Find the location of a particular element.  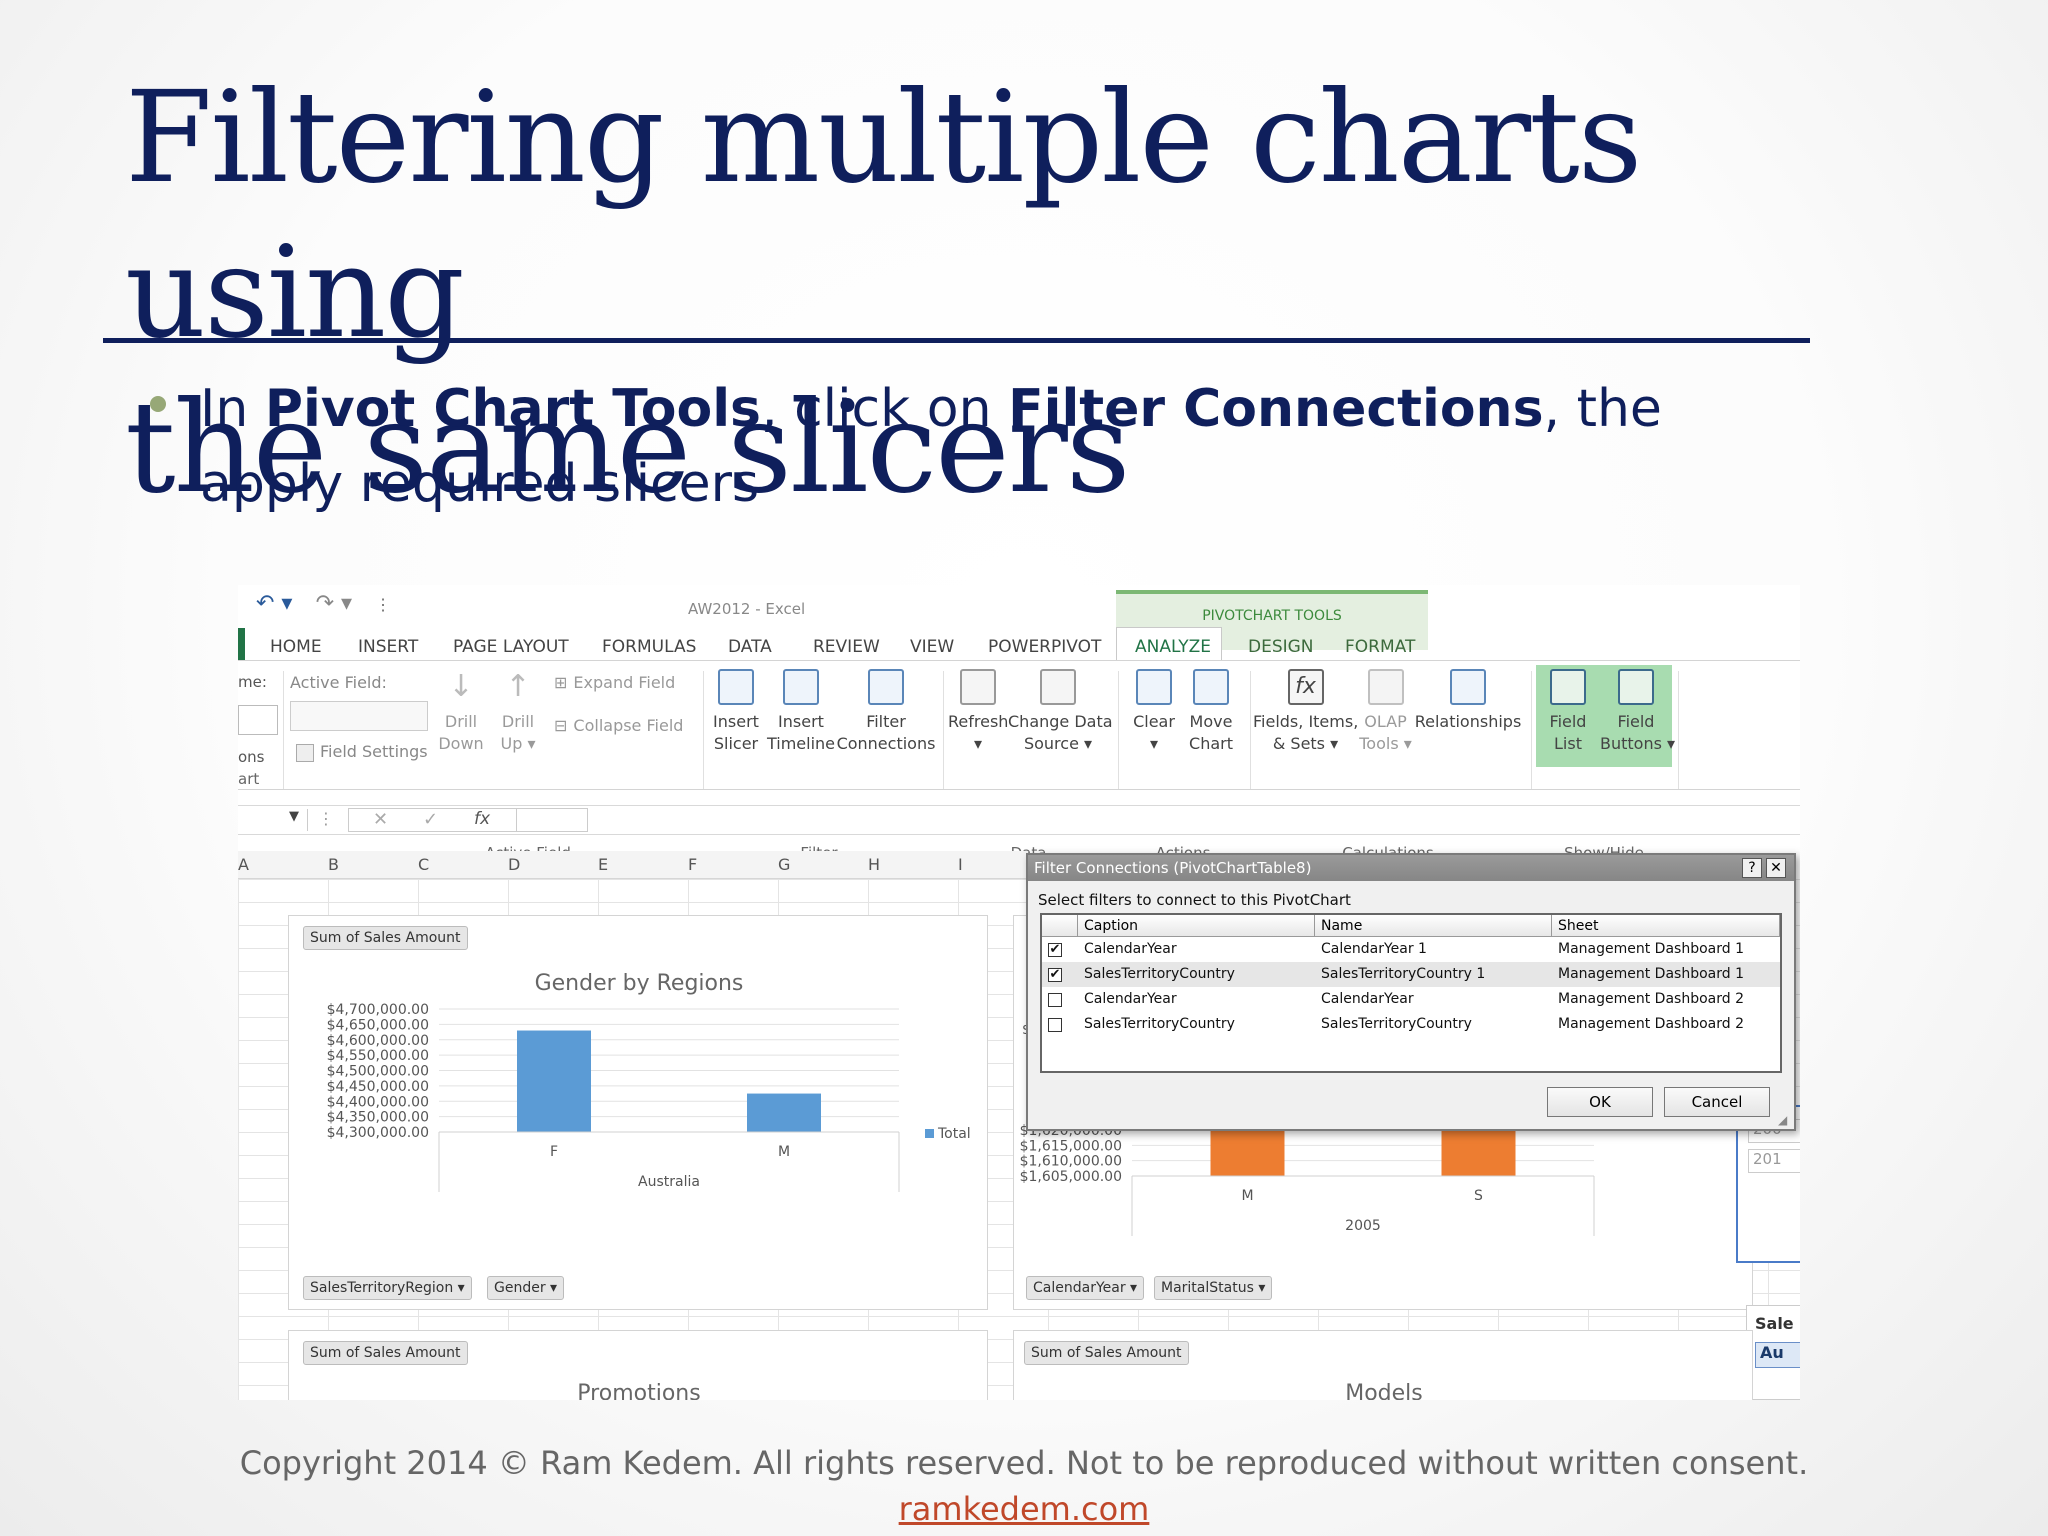

tab-analyze: ANALYZE is located at coordinates (1173, 647).